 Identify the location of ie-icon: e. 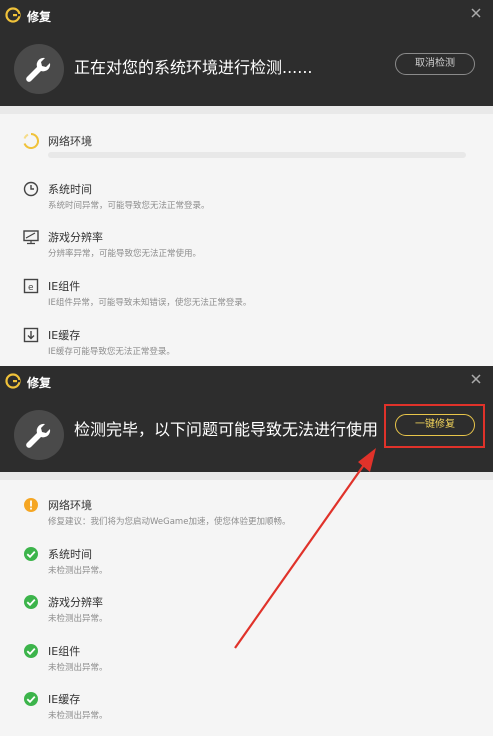
(31, 286).